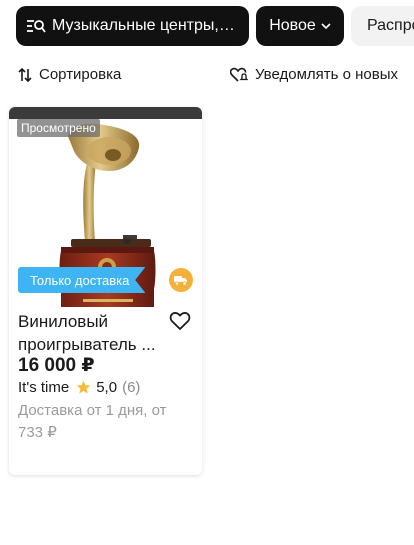  I want to click on delivery-info-line1: Доставка от 1 дня, от, so click(92, 410).